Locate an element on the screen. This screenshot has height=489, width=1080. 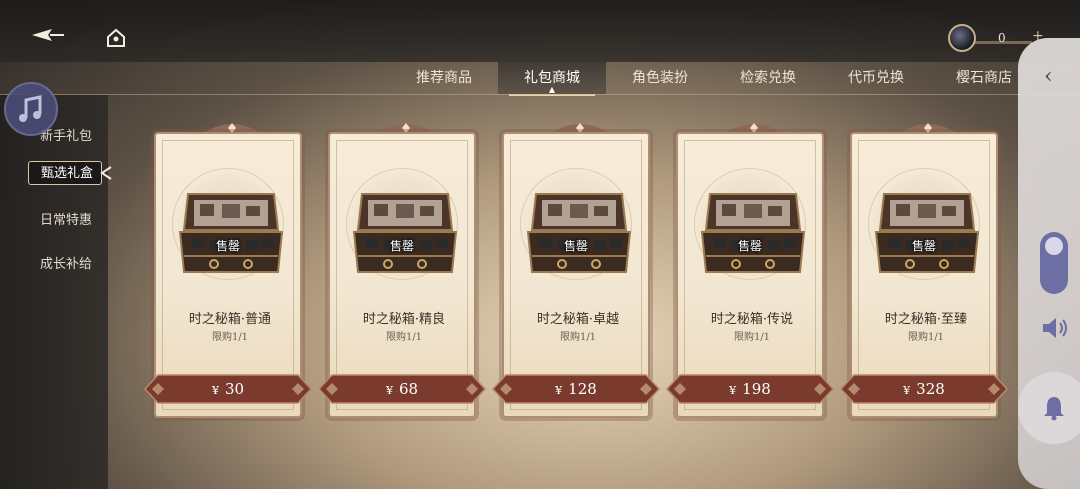
gift-box-card-1: 售罄 时之秘箱·普通 限购1/1 ¥30 is located at coordinates (229, 268).